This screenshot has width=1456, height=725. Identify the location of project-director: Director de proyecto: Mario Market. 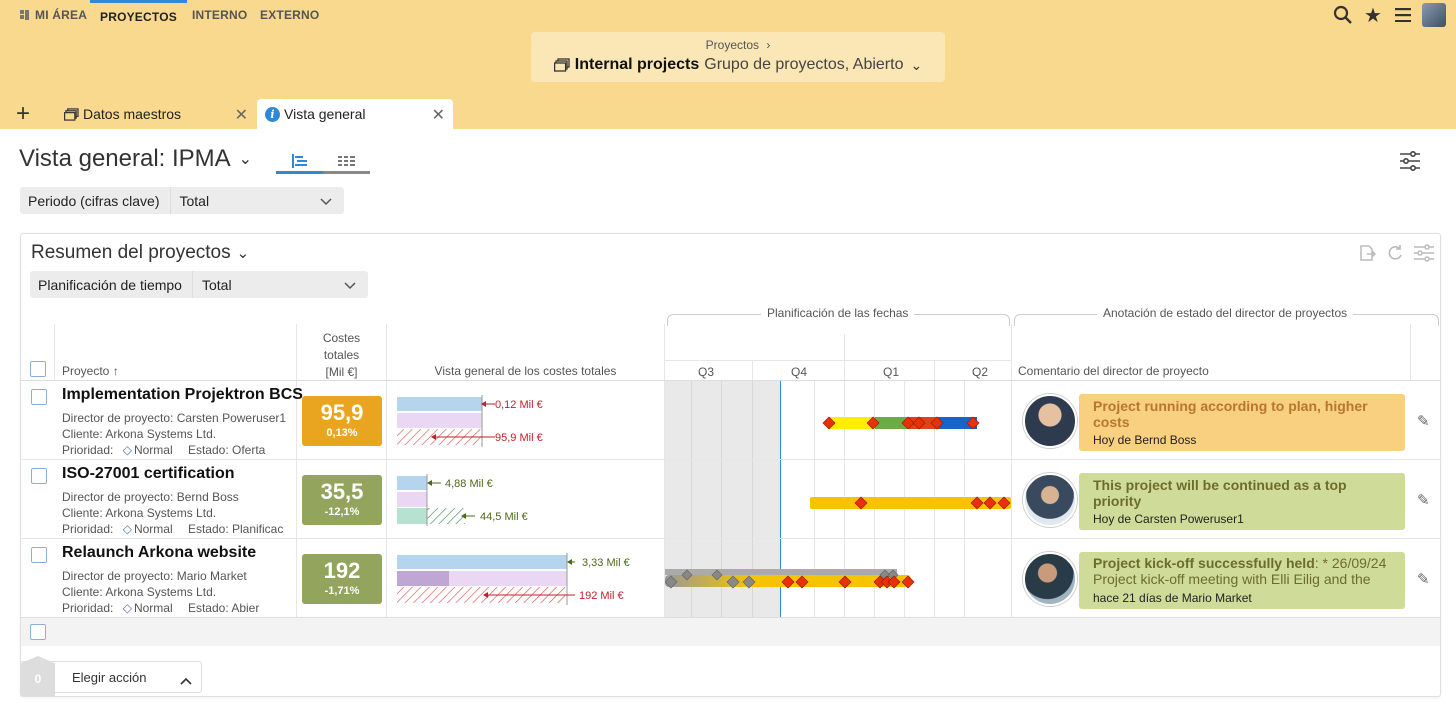
(154, 576).